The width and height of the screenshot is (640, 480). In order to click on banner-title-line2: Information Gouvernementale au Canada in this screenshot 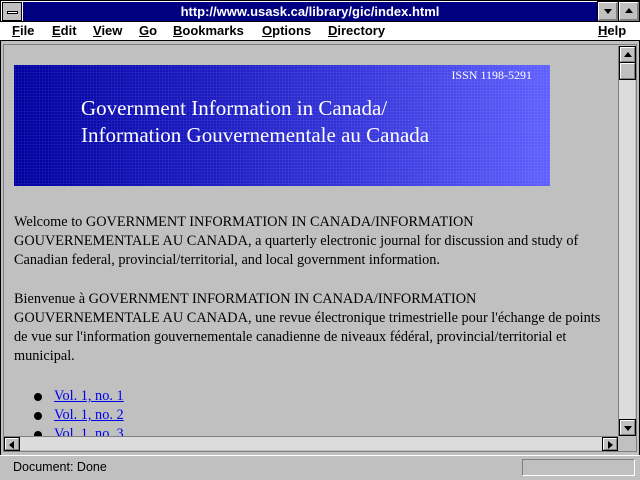, I will do `click(255, 135)`.